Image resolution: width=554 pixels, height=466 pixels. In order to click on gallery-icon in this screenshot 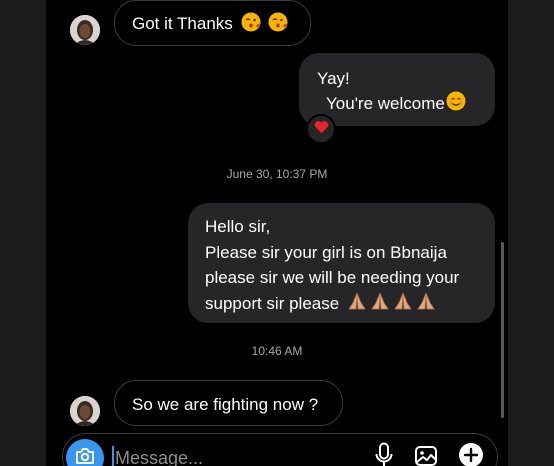, I will do `click(427, 454)`.